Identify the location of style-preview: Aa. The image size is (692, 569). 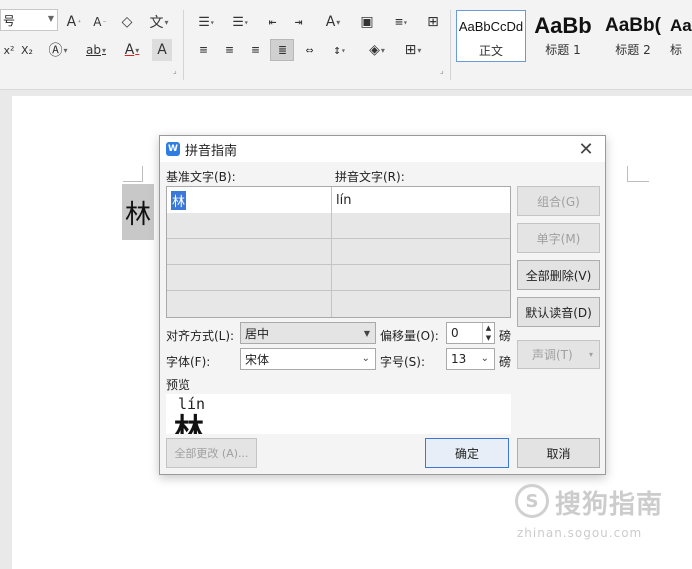
(681, 25).